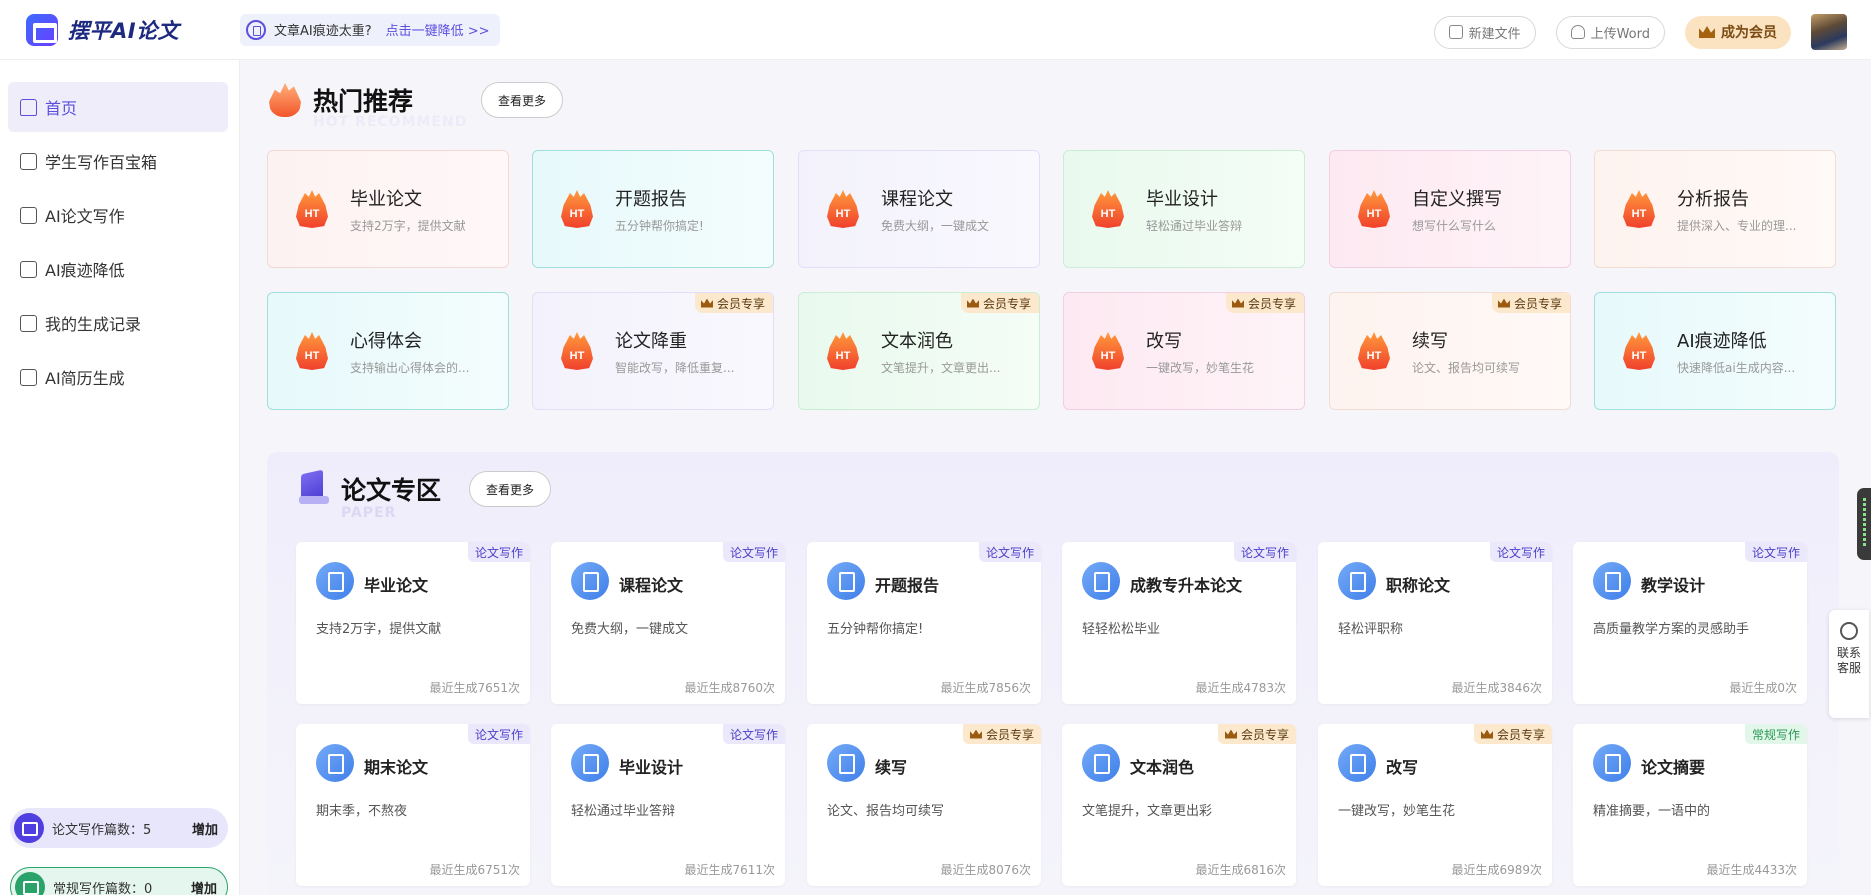 The width and height of the screenshot is (1871, 895). What do you see at coordinates (118, 377) in the screenshot?
I see `sidebar-item-resume: AI简历生成` at bounding box center [118, 377].